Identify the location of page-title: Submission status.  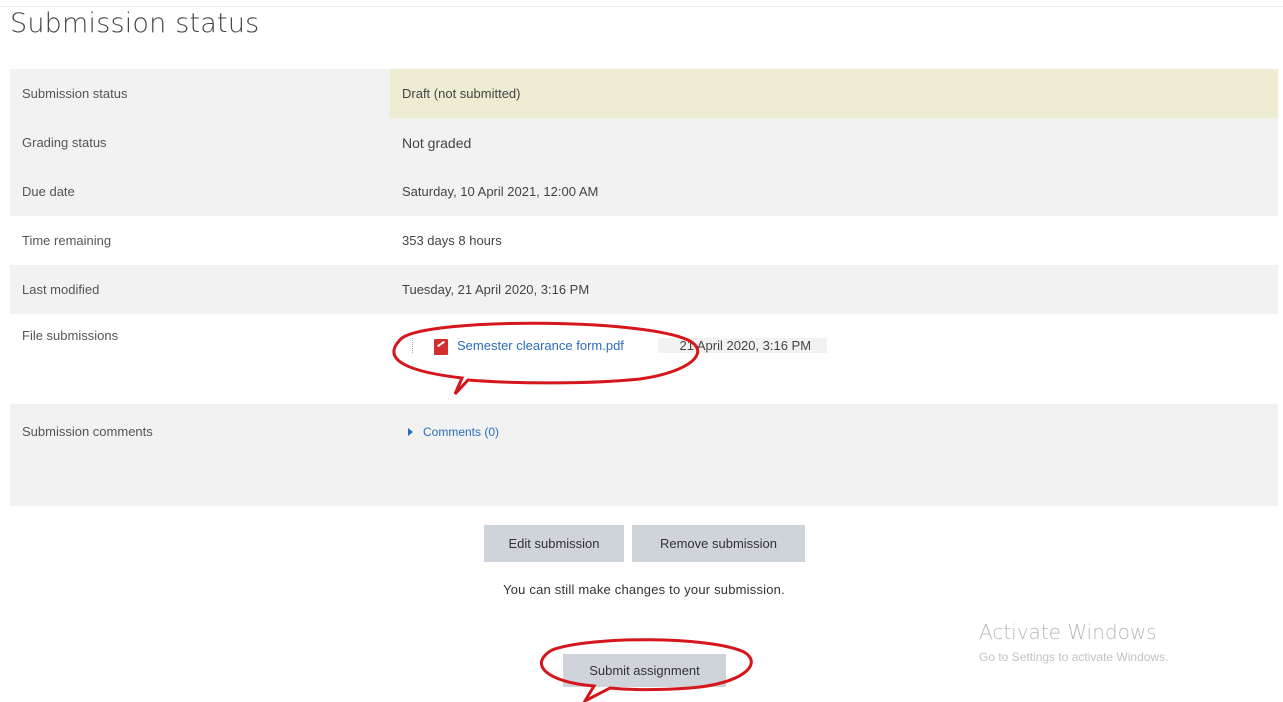
(135, 23).